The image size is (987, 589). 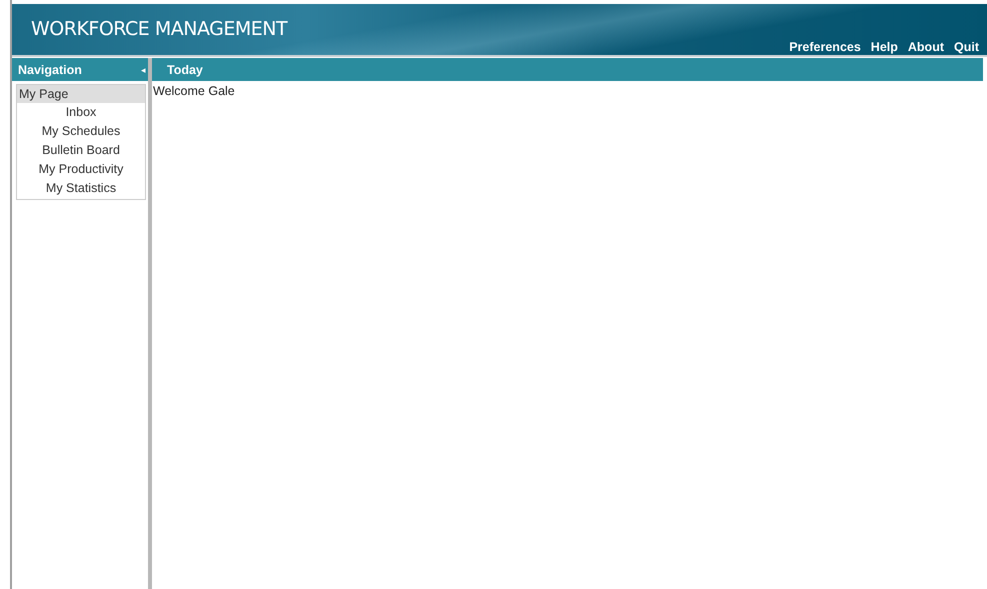 What do you see at coordinates (966, 47) in the screenshot?
I see `header-link: Quit` at bounding box center [966, 47].